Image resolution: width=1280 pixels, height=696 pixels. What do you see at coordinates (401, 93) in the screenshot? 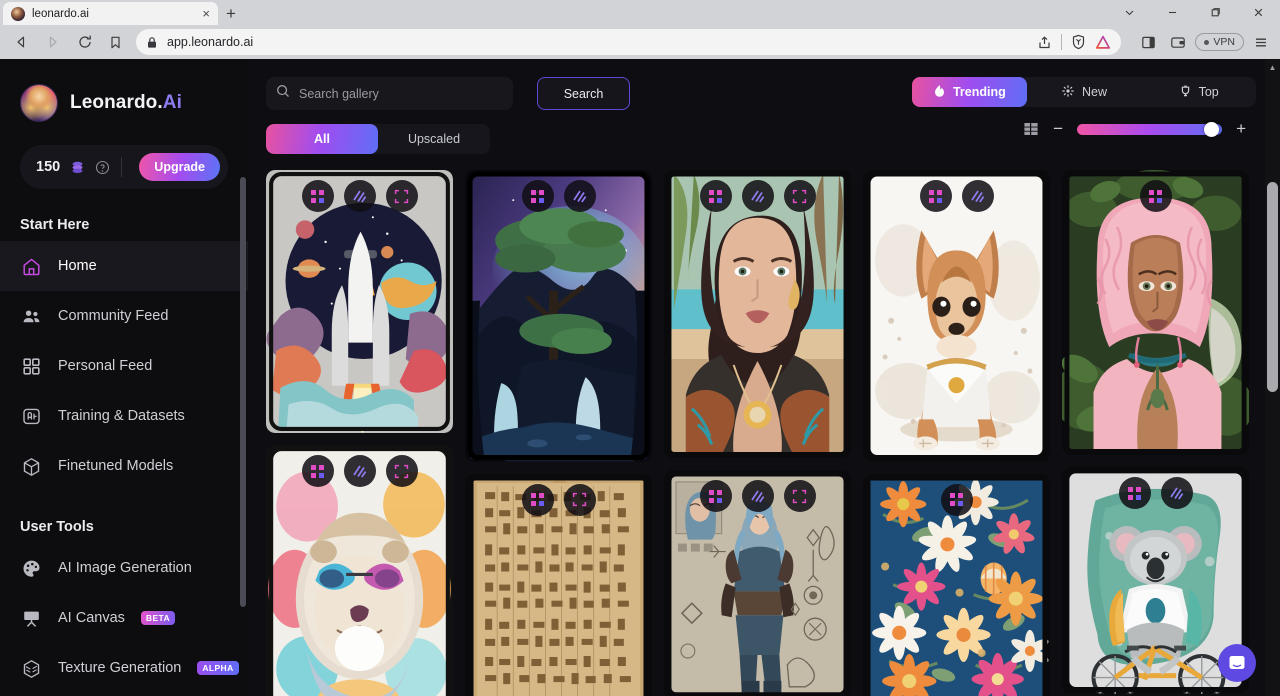
I see `search-input` at bounding box center [401, 93].